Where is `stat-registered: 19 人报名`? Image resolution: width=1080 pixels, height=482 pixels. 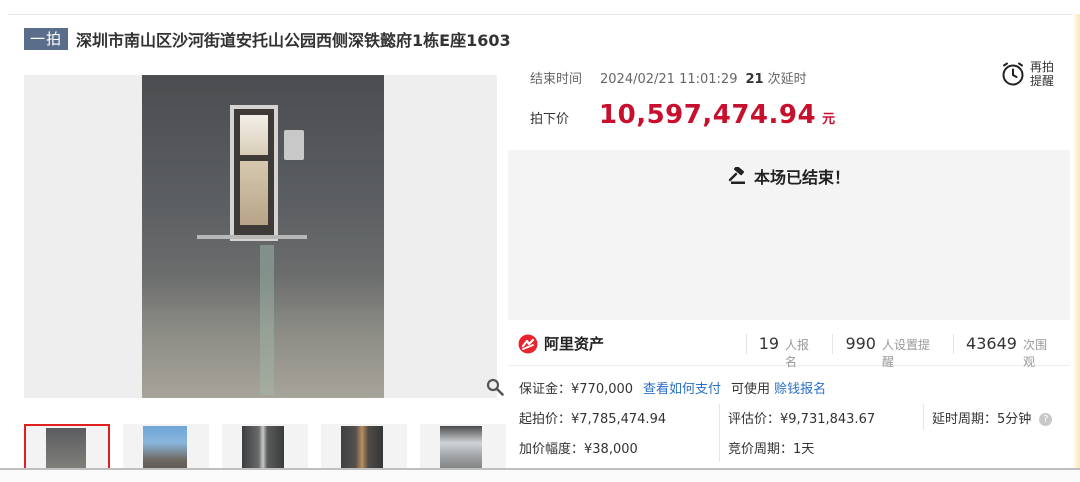
stat-registered: 19 人报名 is located at coordinates (789, 351).